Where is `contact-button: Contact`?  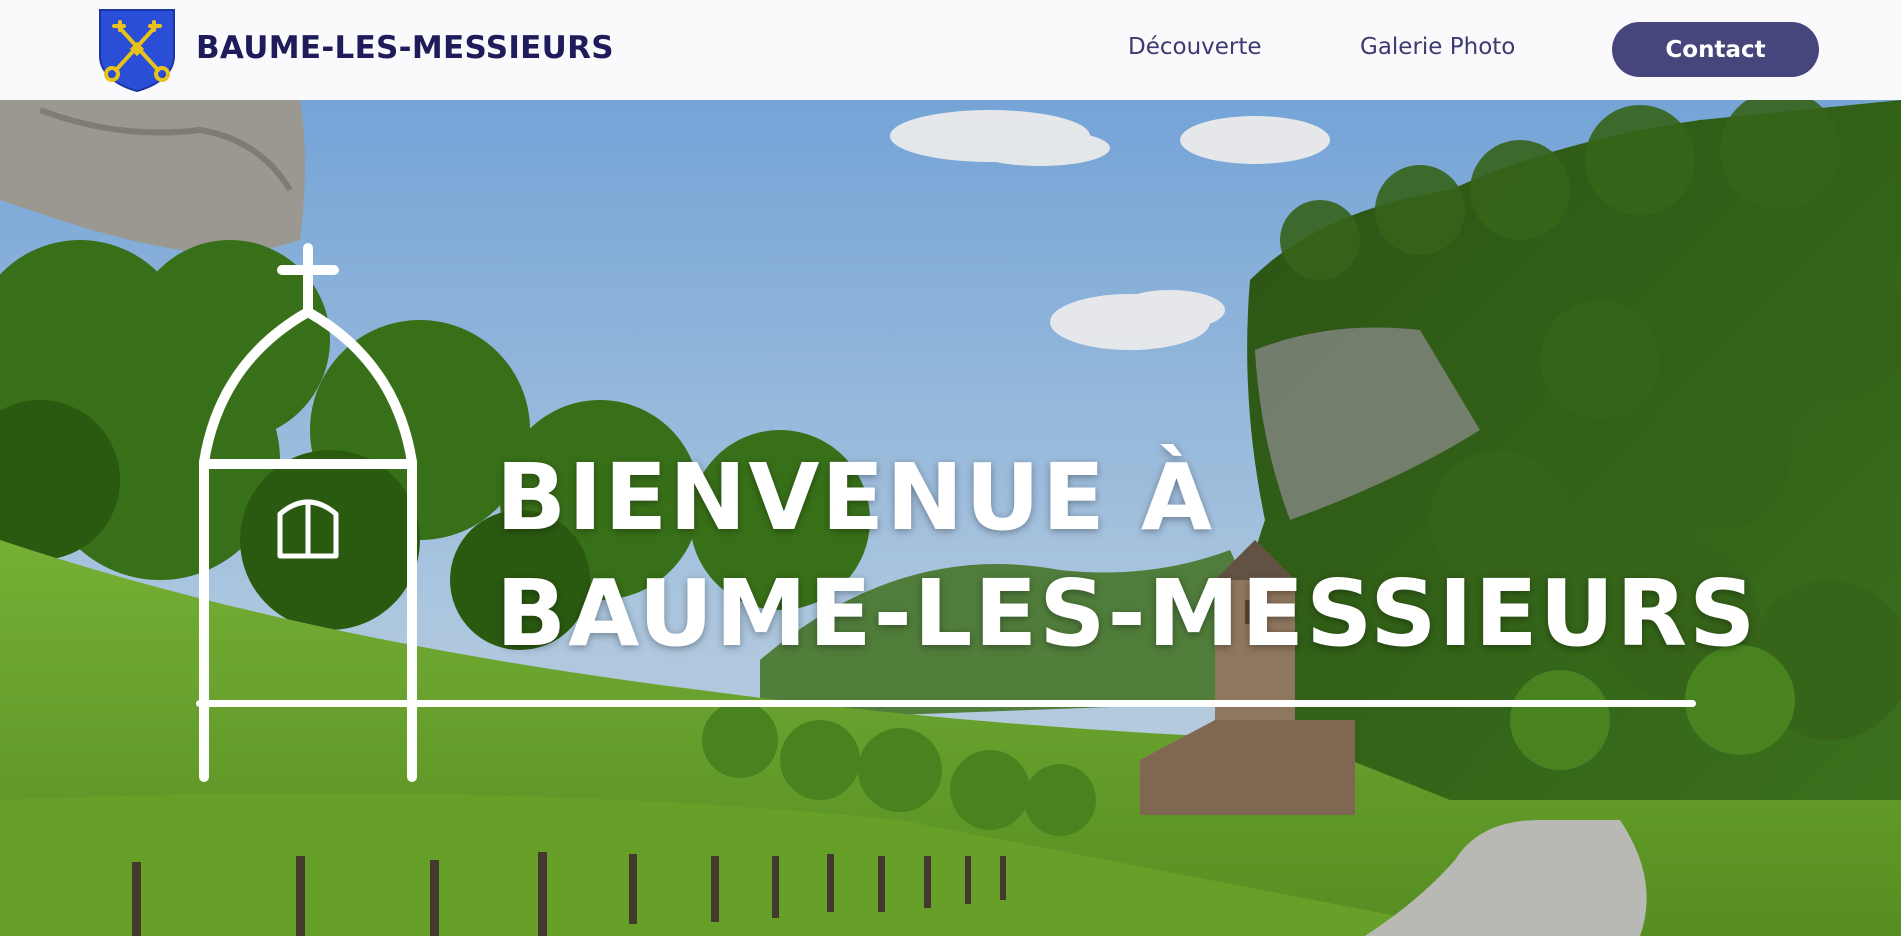 contact-button: Contact is located at coordinates (1715, 49).